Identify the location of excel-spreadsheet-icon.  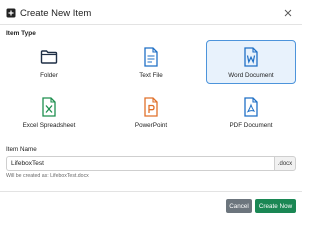
(49, 107).